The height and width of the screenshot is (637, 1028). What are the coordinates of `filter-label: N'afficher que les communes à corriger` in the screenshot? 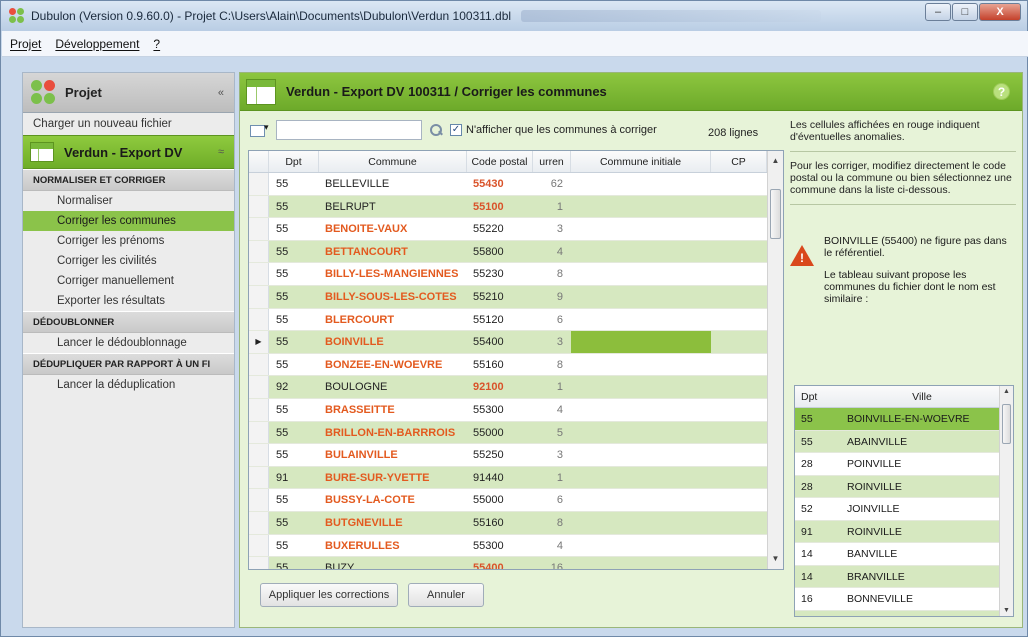 It's located at (561, 130).